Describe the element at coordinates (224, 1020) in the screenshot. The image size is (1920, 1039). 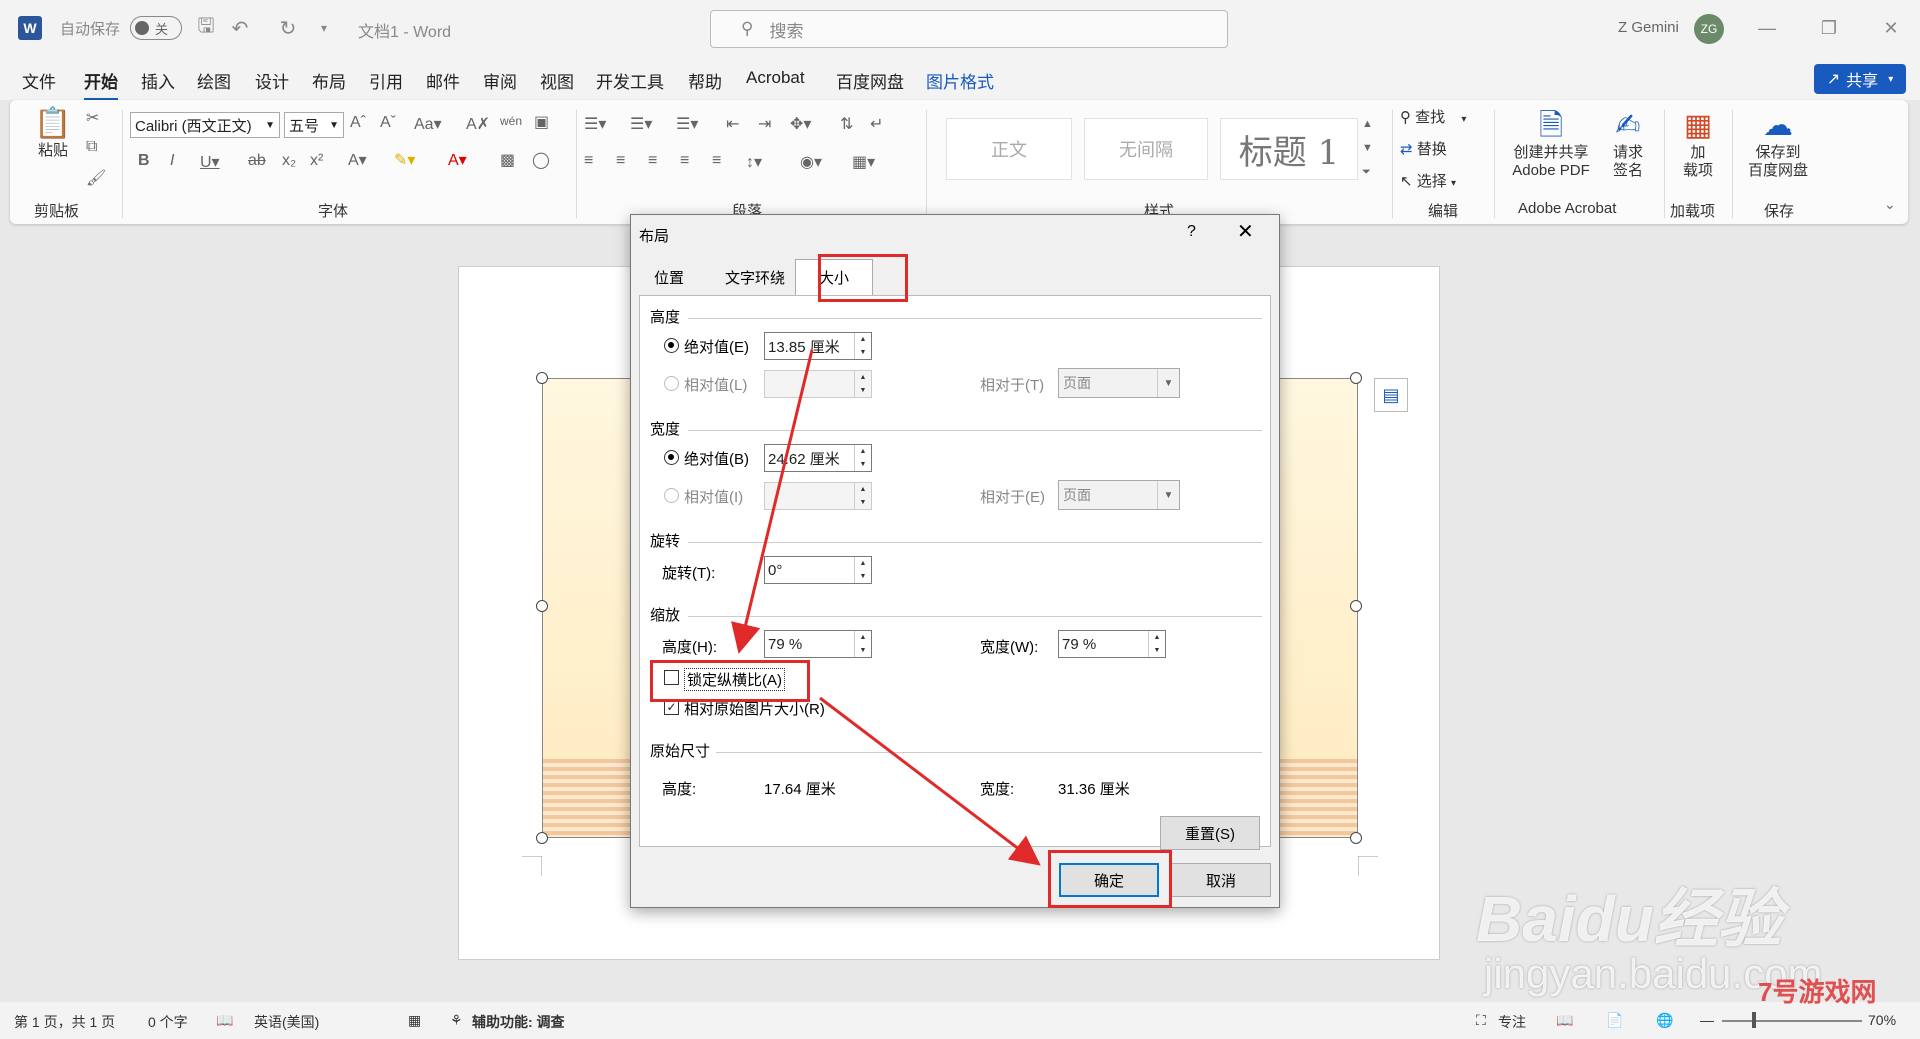
I see `proofing-icon: 📖` at that location.